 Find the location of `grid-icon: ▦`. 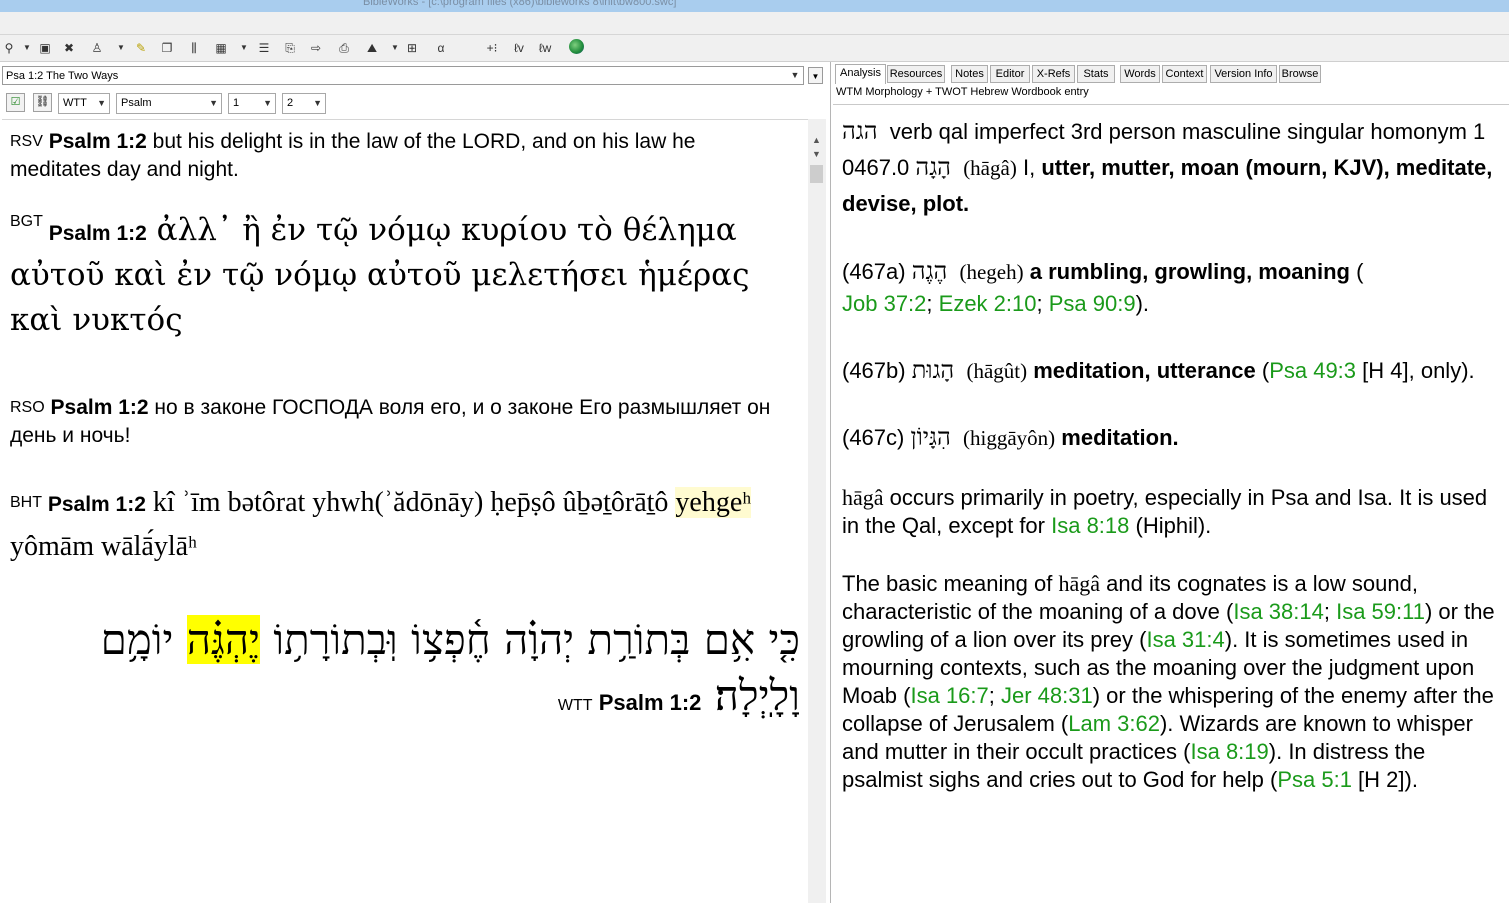

grid-icon: ▦ is located at coordinates (221, 48).